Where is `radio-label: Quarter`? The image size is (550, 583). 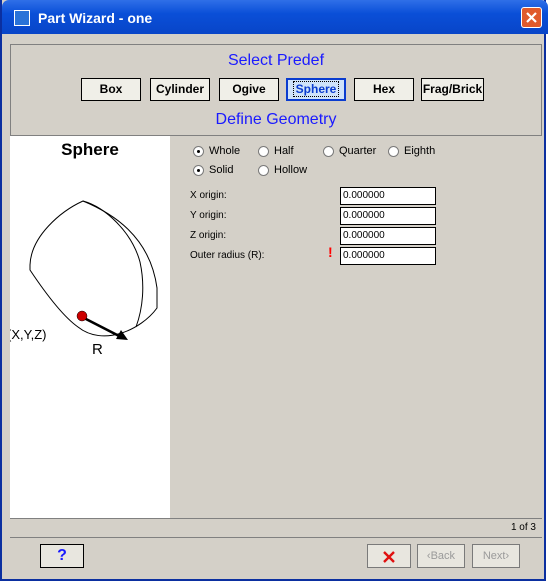
radio-label: Quarter is located at coordinates (358, 151).